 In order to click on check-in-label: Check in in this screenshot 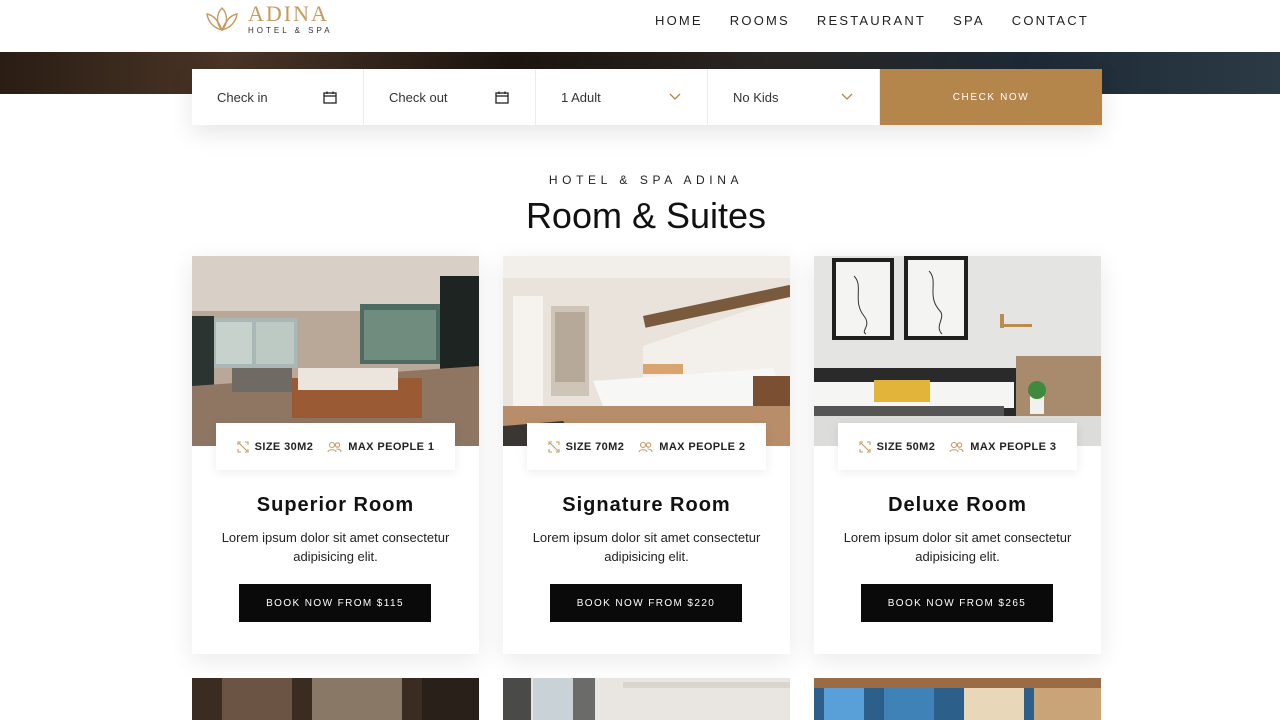, I will do `click(242, 97)`.